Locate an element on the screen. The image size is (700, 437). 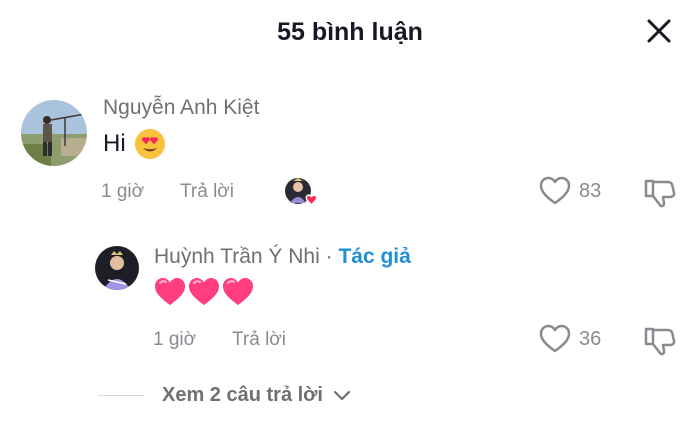
reply-author-line: Huỳnh Trần Ý Nhi · Tác giả is located at coordinates (282, 257).